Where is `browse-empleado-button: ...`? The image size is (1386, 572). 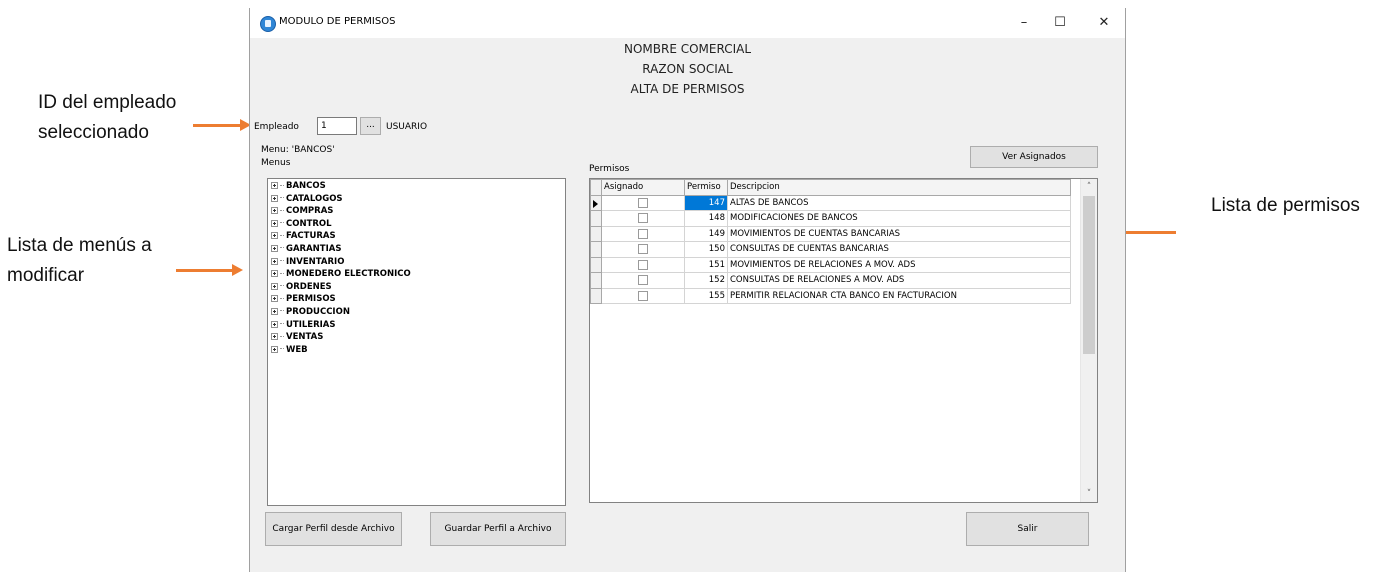 browse-empleado-button: ... is located at coordinates (370, 126).